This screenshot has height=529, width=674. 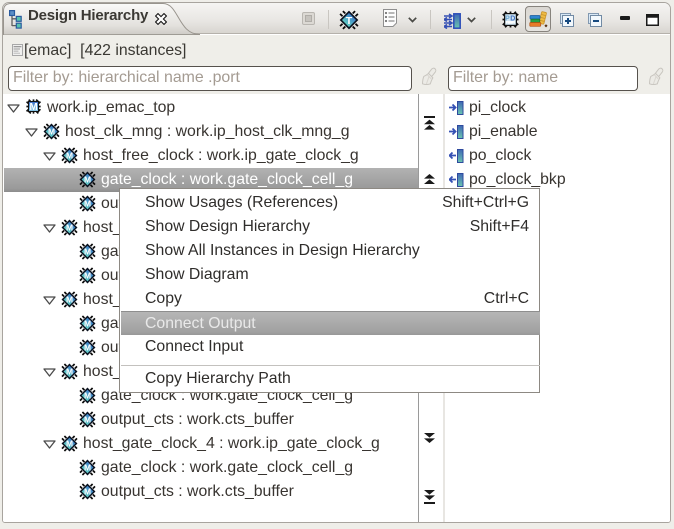 I want to click on svg-text: T, so click(x=349, y=21).